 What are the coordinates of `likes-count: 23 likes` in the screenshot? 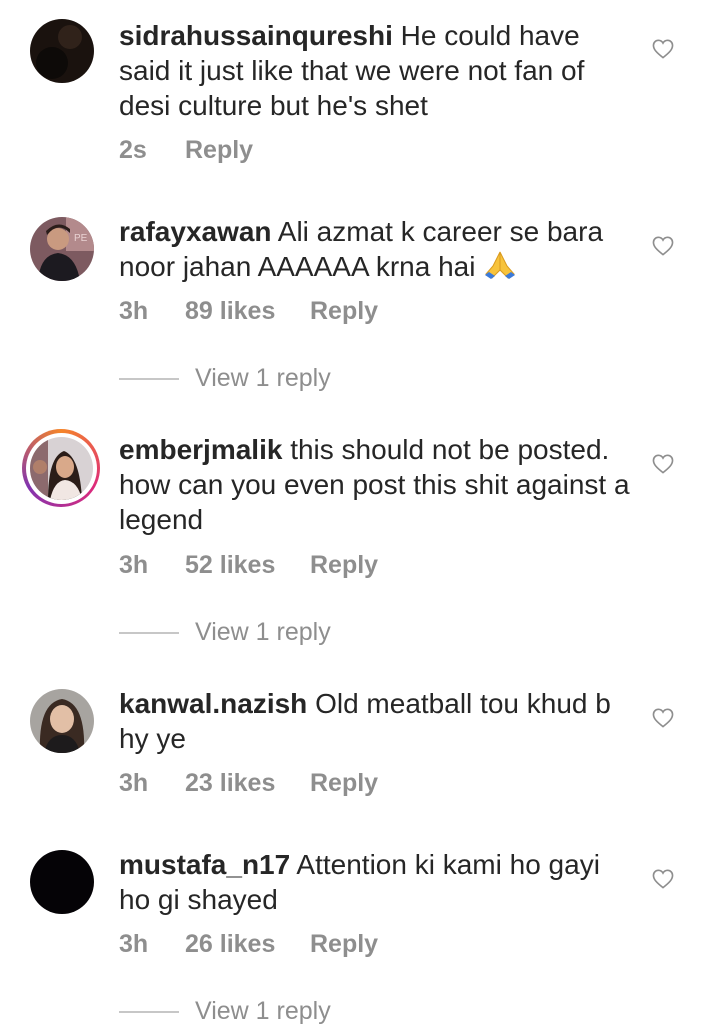 It's located at (247, 783).